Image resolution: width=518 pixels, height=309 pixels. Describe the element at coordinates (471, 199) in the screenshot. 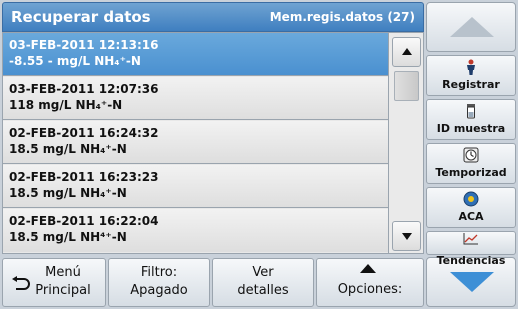

I see `aca-icon` at that location.